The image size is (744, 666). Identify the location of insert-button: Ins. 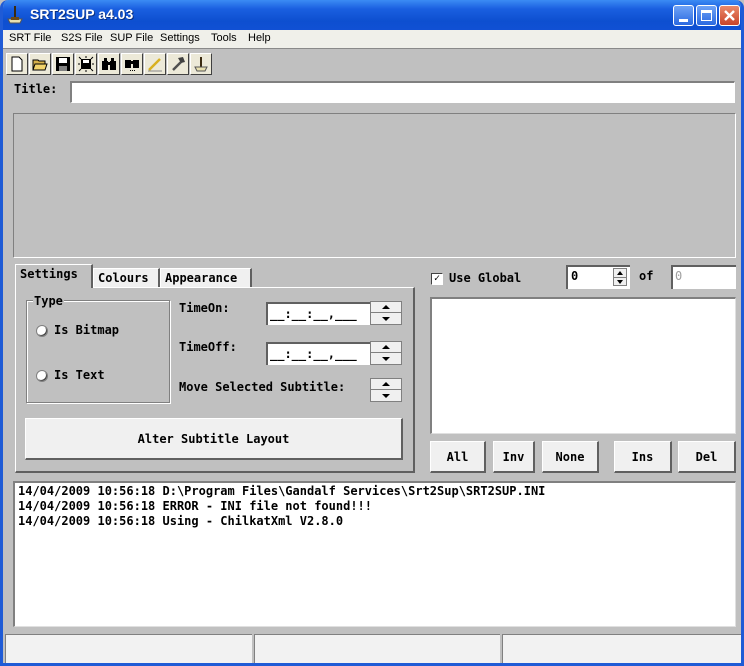
(643, 457).